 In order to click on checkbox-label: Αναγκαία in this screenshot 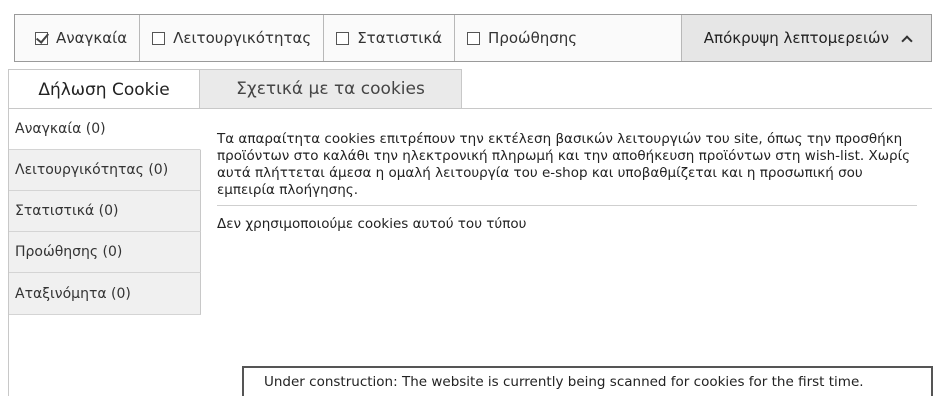, I will do `click(92, 38)`.